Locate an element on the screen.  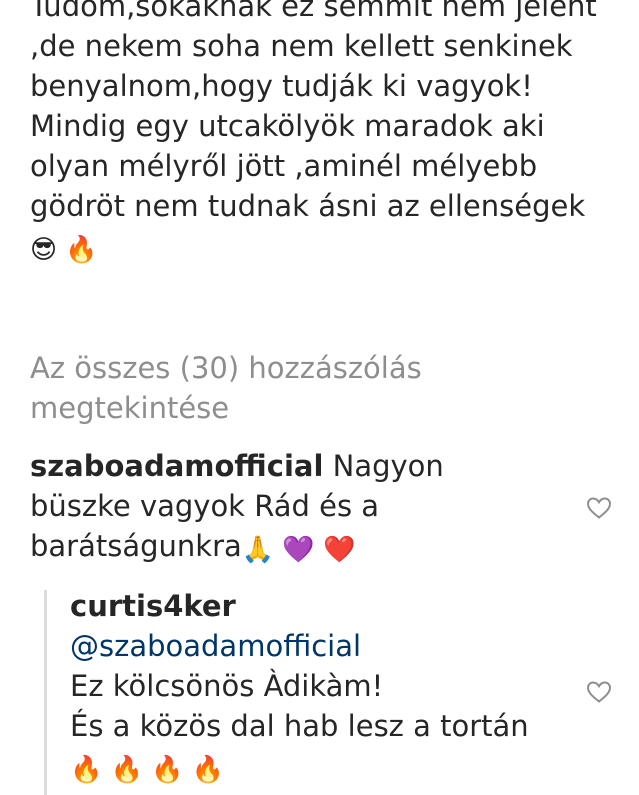
comment-emojis: 🙏 💜 ❤️ is located at coordinates (298, 550).